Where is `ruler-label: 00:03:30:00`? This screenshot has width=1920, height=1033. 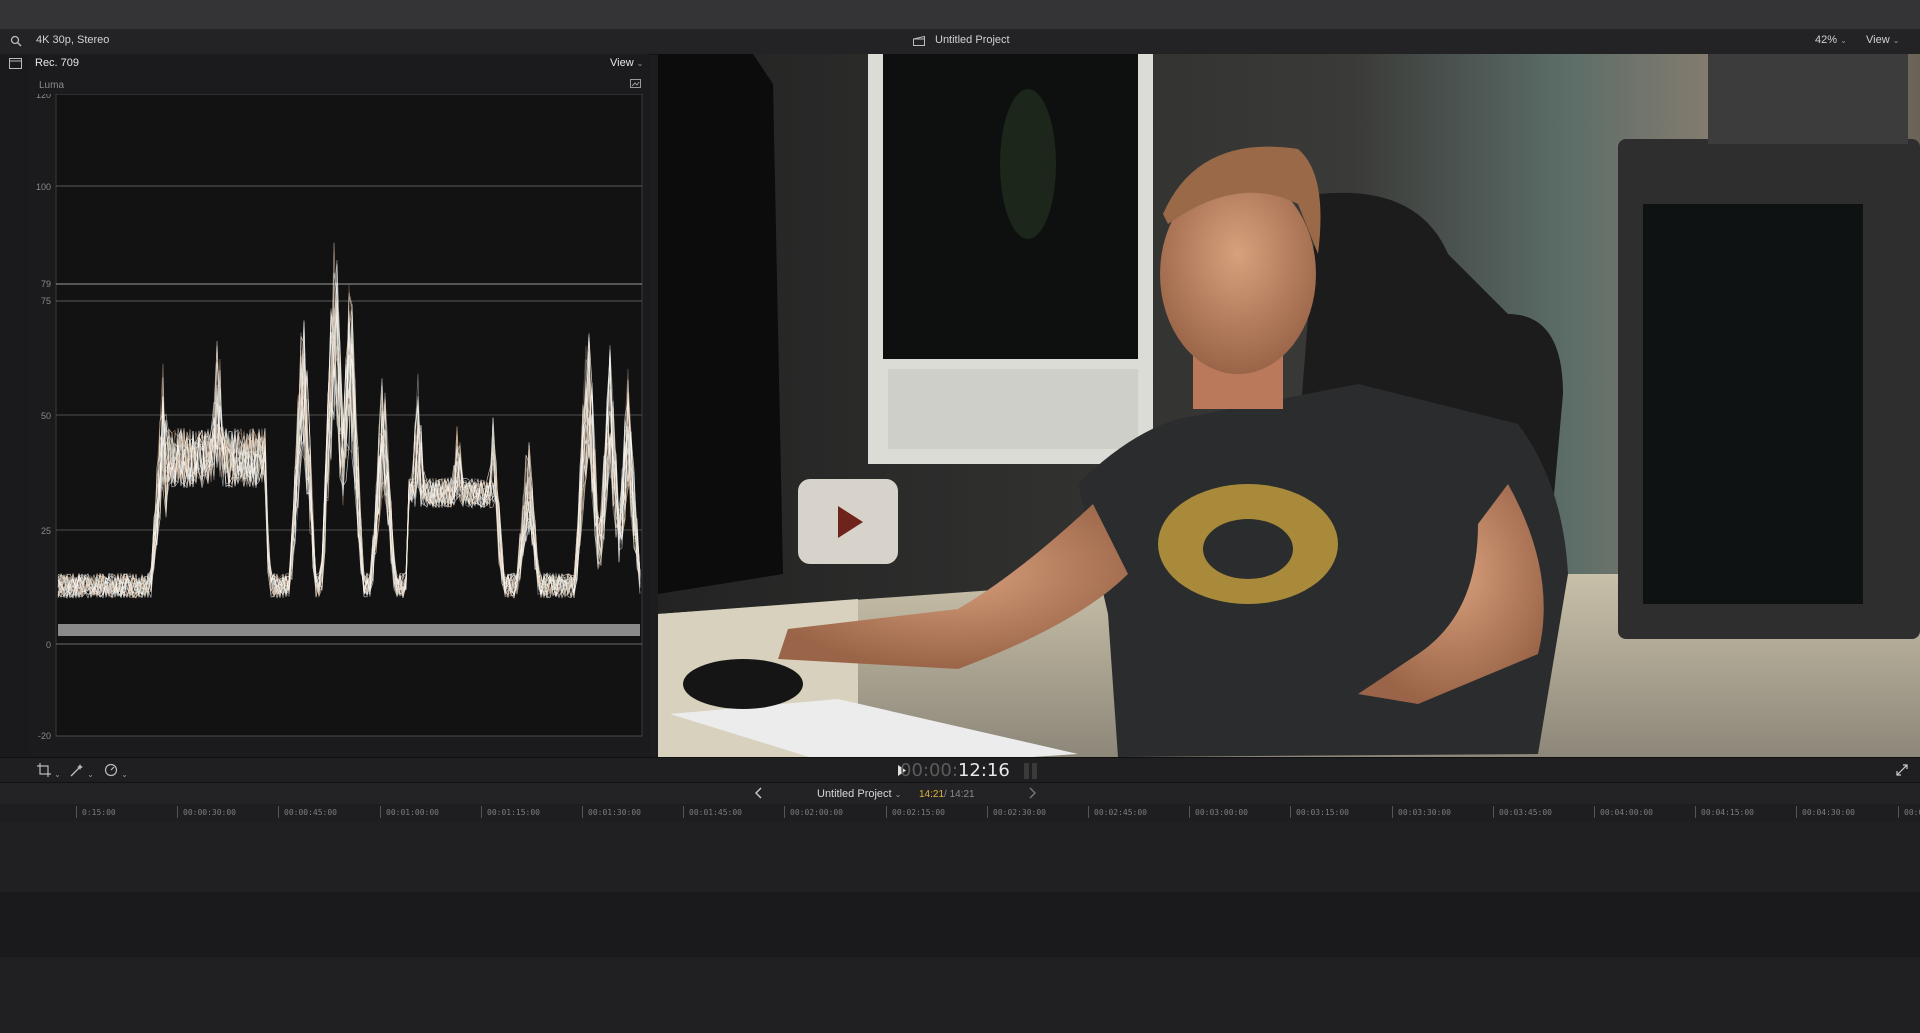
ruler-label: 00:03:30:00 is located at coordinates (1424, 812).